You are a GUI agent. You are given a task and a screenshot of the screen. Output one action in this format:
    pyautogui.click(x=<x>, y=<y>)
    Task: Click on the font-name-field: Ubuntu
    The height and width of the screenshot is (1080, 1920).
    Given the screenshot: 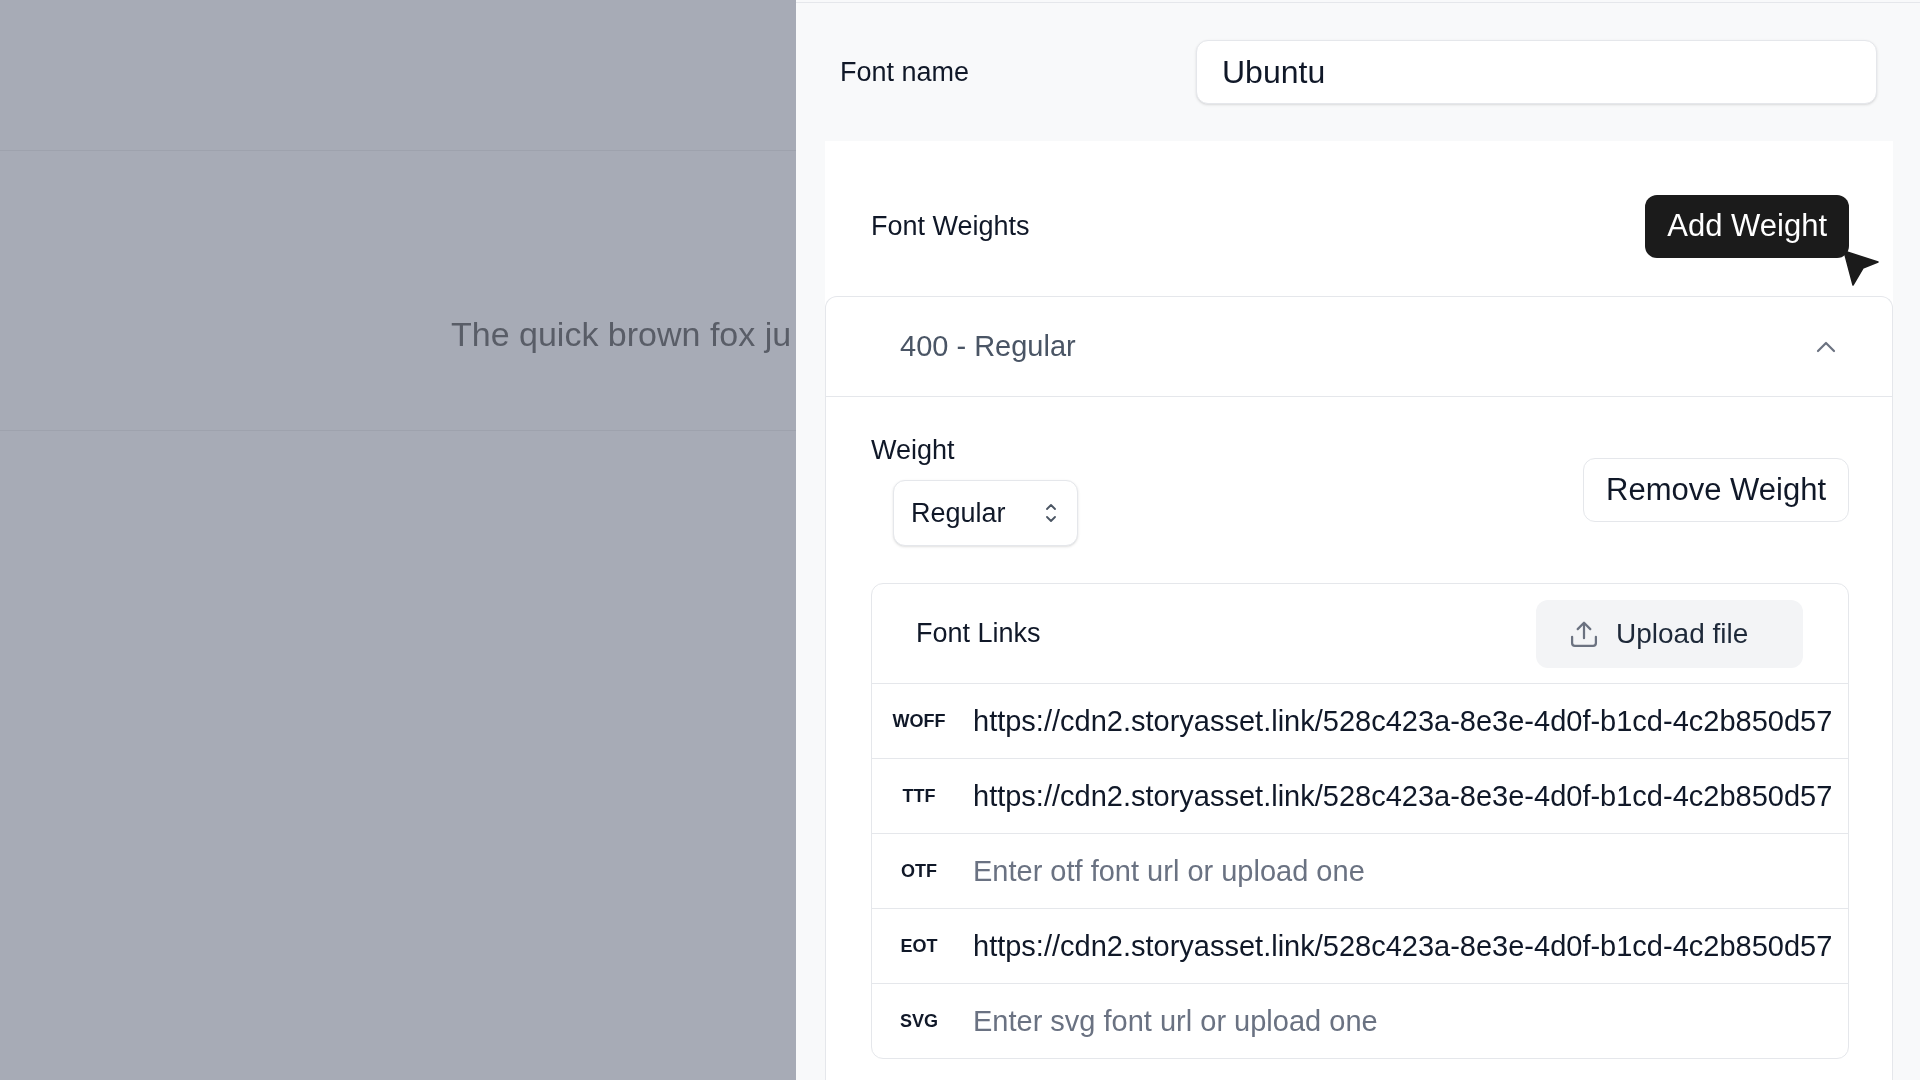 What is the action you would take?
    pyautogui.click(x=1536, y=72)
    